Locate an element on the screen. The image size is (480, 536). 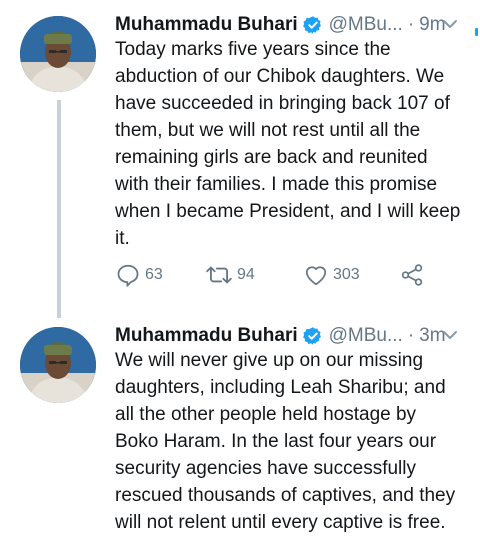
tweet-header: Muhammadu Buhari @MBu... · 9m is located at coordinates (287, 25).